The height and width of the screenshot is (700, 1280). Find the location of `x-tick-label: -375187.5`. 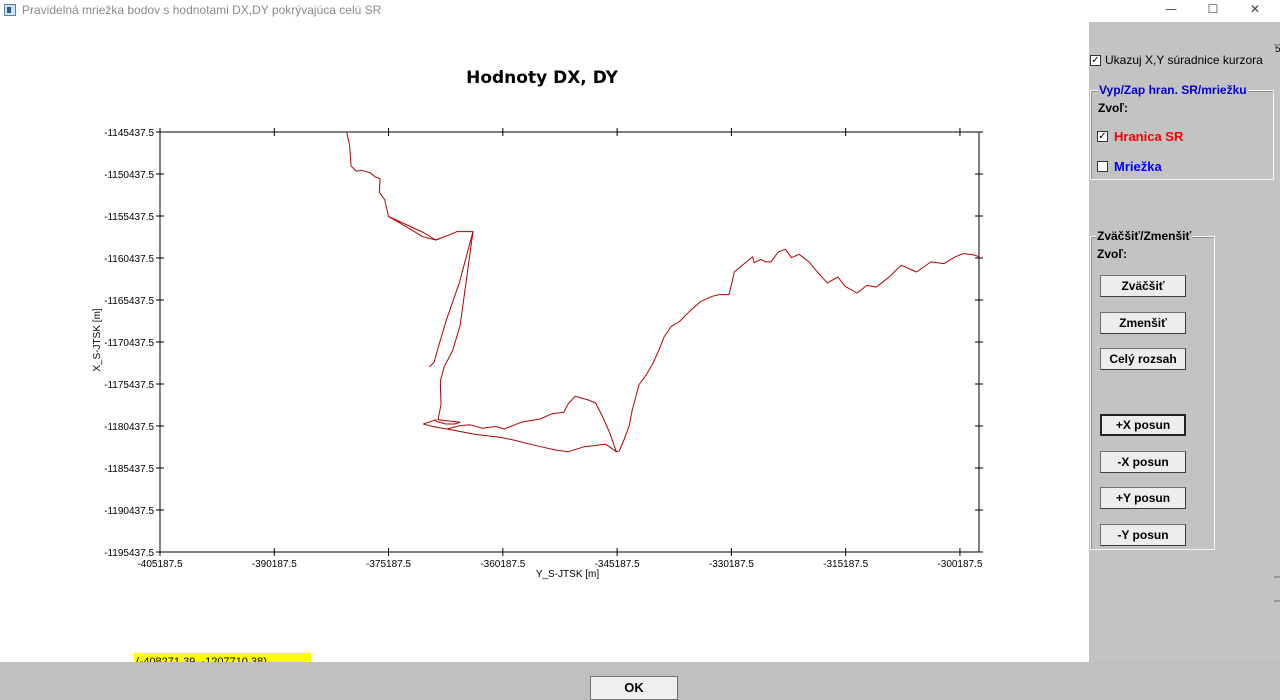

x-tick-label: -375187.5 is located at coordinates (388, 564).